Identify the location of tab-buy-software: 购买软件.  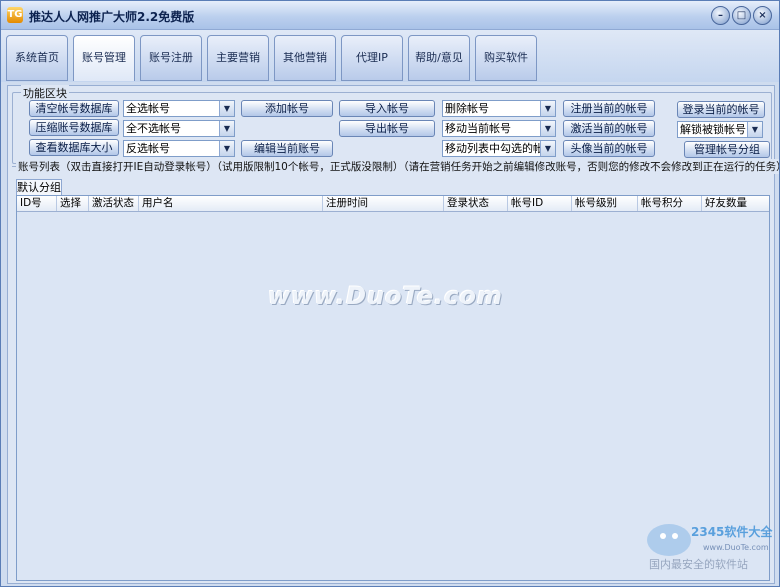
(506, 58).